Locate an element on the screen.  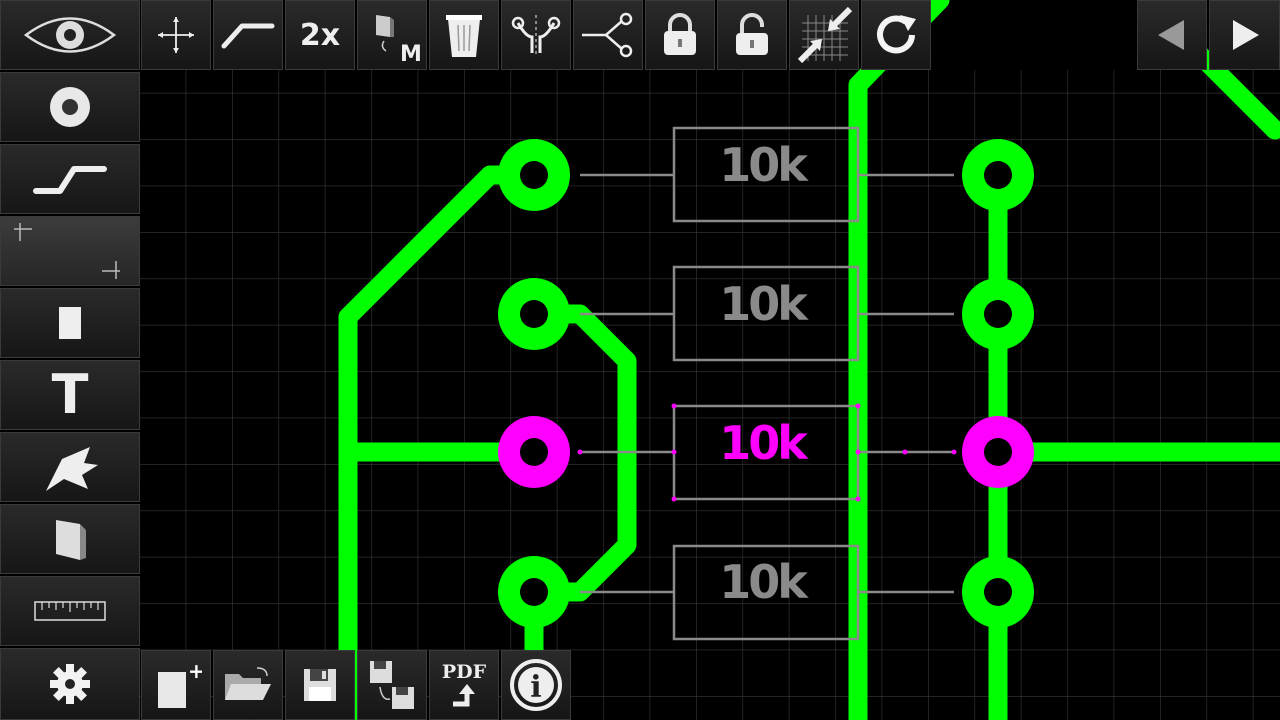
new-file-icon: + is located at coordinates (180, 683).